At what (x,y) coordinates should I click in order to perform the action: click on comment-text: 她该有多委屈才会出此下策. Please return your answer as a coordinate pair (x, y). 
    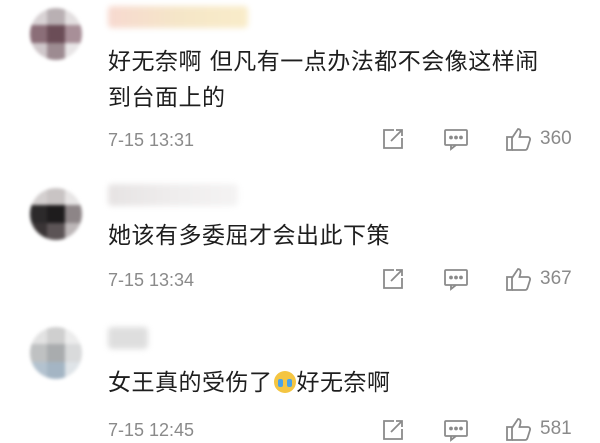
    Looking at the image, I should click on (249, 236).